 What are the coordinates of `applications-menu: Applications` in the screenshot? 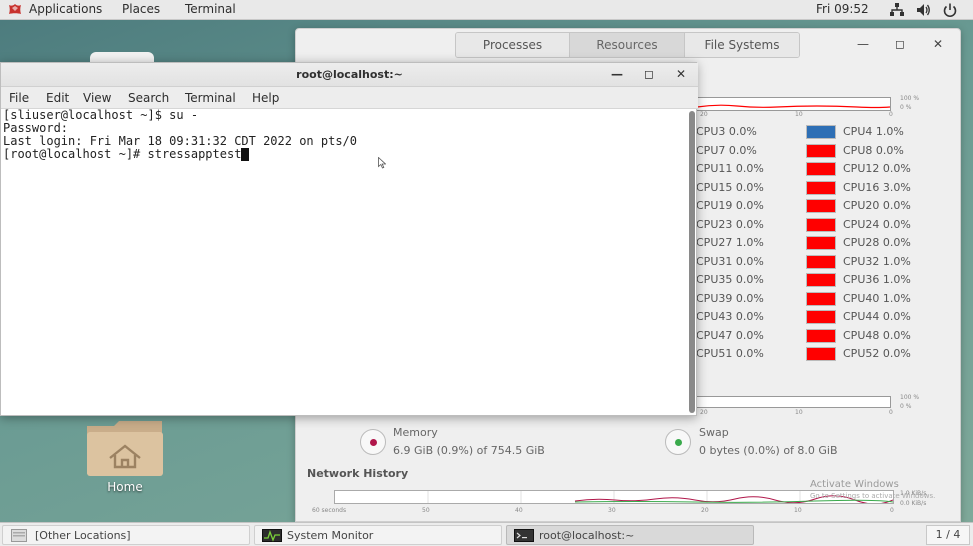 It's located at (65, 9).